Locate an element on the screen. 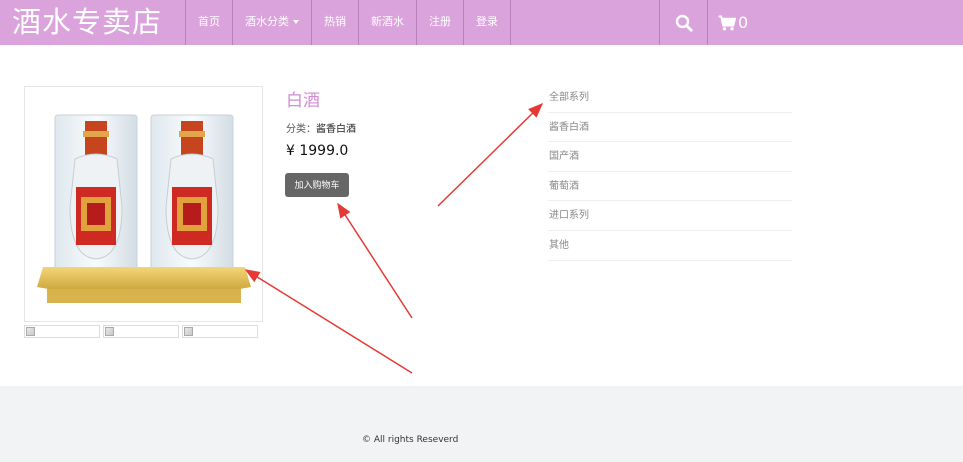 Image resolution: width=963 pixels, height=462 pixels. nav-right-tools: 0 is located at coordinates (703, 22).